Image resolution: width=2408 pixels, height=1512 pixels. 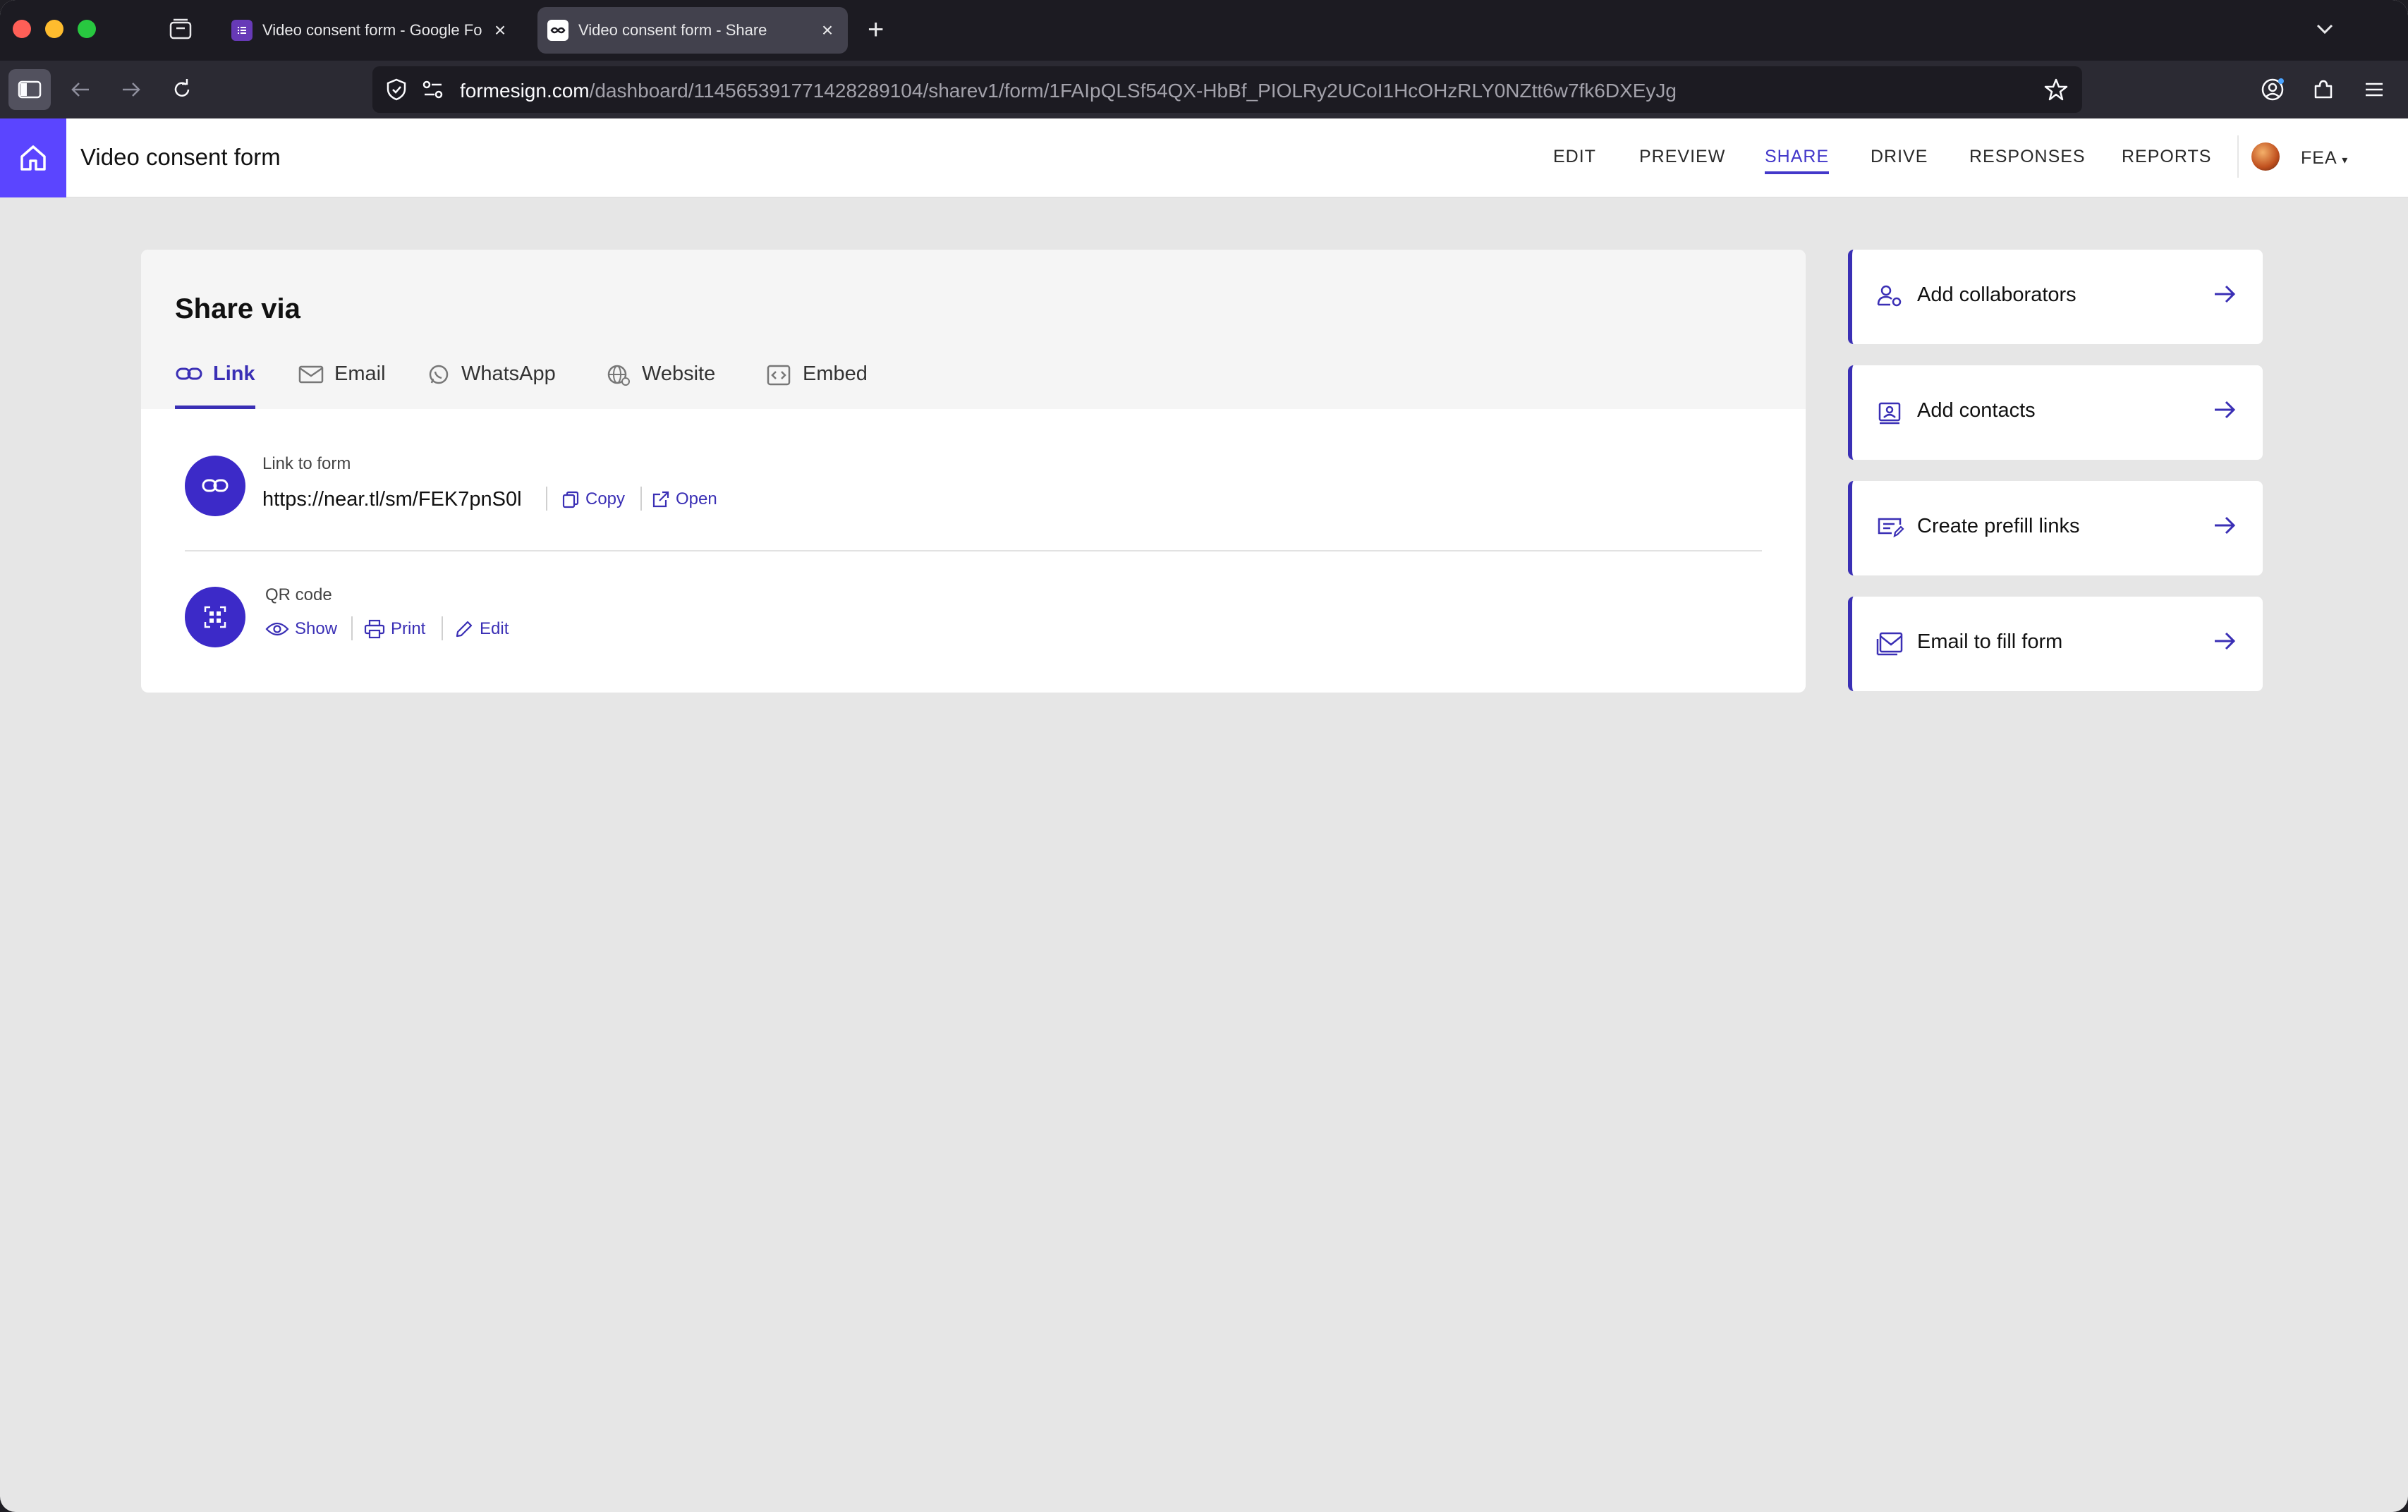 What do you see at coordinates (836, 373) in the screenshot?
I see `tab-embed-label: Embed` at bounding box center [836, 373].